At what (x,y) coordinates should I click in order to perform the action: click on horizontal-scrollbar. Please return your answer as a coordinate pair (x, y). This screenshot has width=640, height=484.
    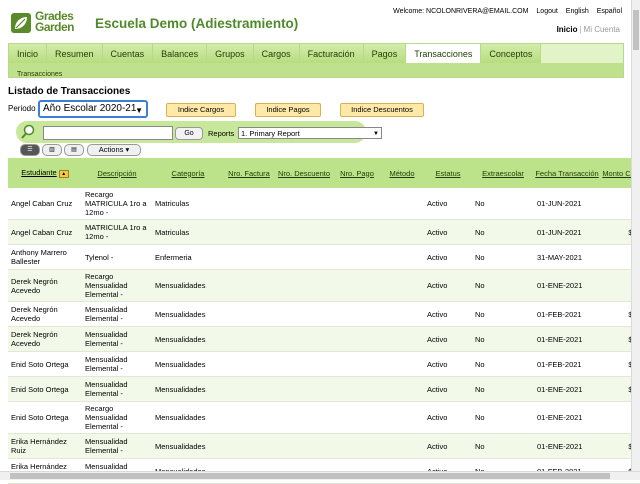
    Looking at the image, I should click on (320, 475).